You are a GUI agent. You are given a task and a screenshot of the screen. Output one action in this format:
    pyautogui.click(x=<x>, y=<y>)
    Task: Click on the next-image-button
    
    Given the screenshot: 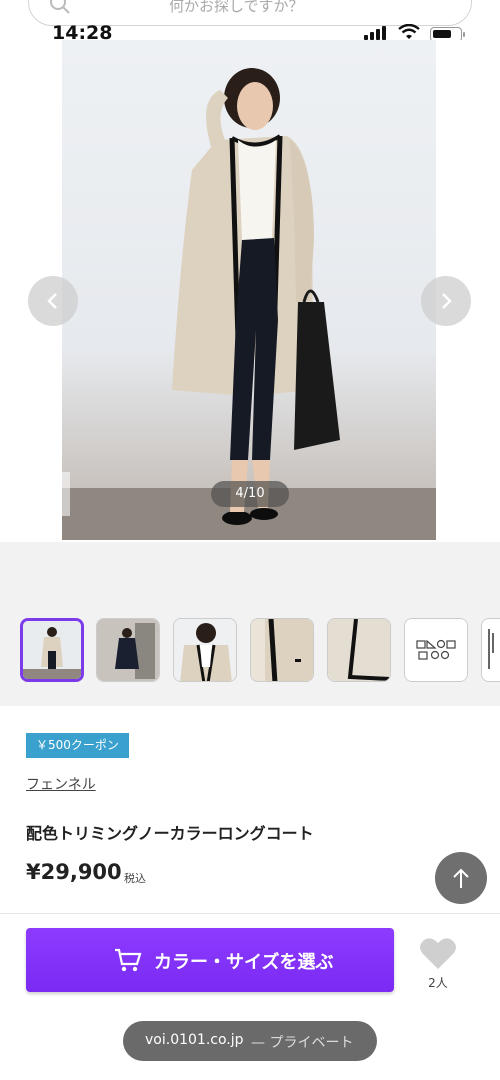 What is the action you would take?
    pyautogui.click(x=446, y=301)
    